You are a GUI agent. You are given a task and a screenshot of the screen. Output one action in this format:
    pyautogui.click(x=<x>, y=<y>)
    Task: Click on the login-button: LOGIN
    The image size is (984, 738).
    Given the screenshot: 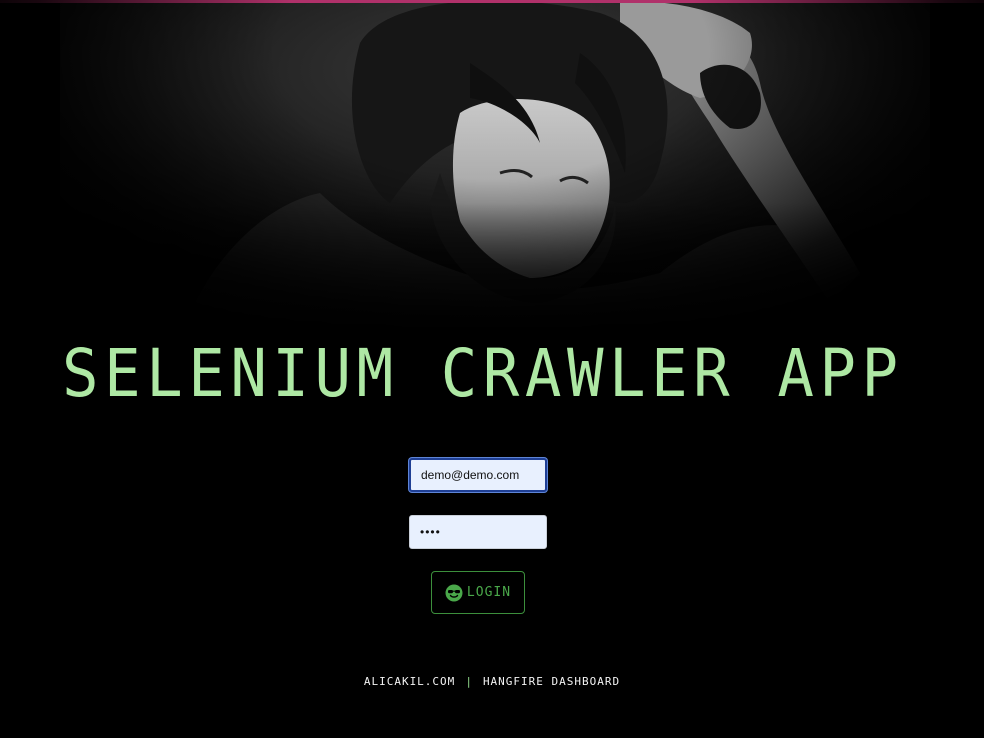 What is the action you would take?
    pyautogui.click(x=478, y=592)
    